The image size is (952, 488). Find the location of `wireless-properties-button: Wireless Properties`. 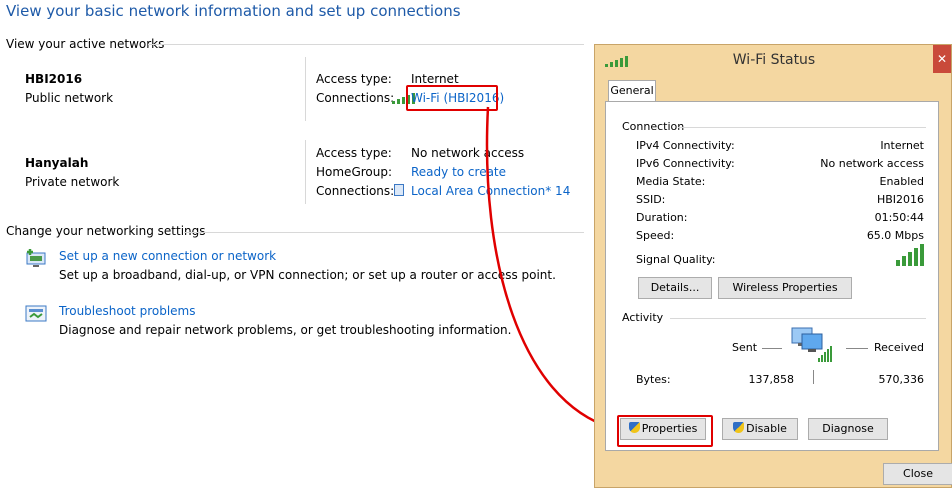

wireless-properties-button: Wireless Properties is located at coordinates (785, 288).